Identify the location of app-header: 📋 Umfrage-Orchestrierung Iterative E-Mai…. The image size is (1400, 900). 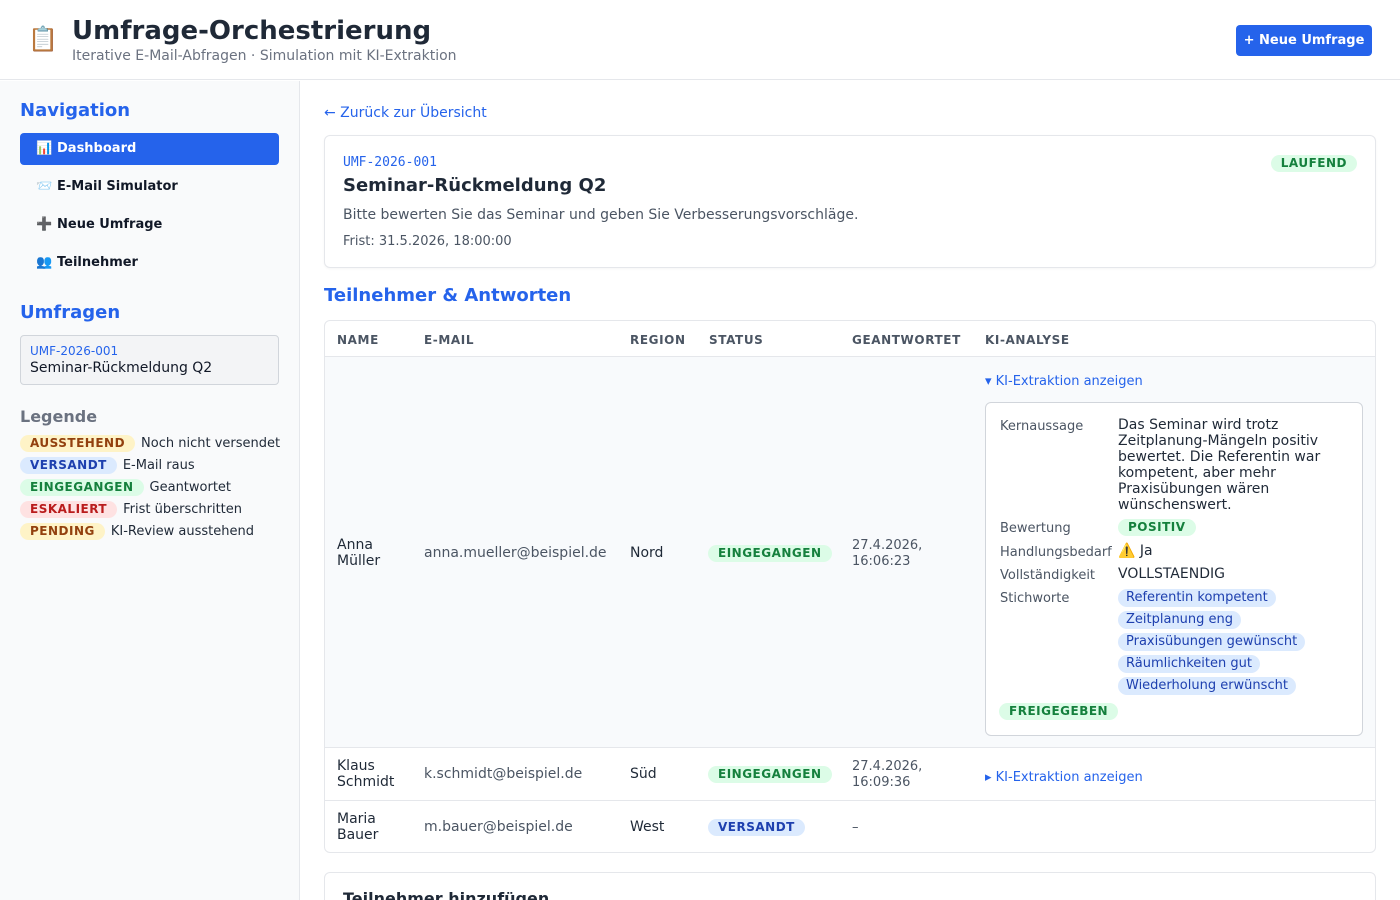
(700, 40).